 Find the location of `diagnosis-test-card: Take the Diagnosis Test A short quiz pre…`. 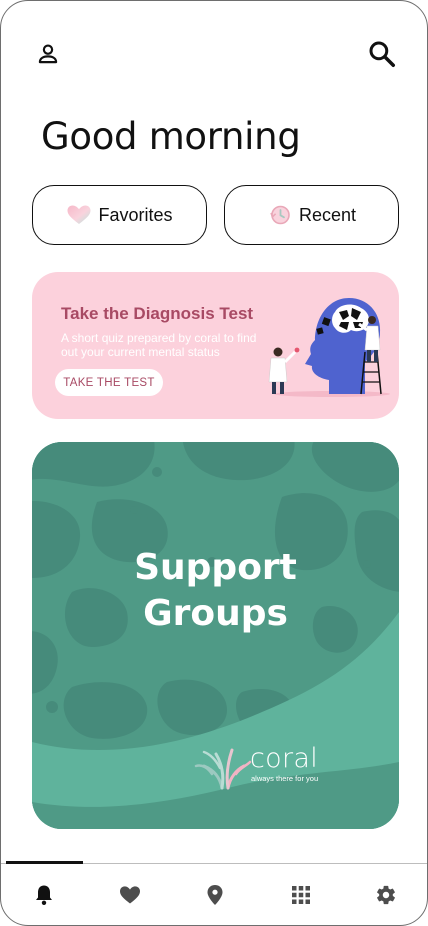

diagnosis-test-card: Take the Diagnosis Test A short quiz pre… is located at coordinates (215, 345).